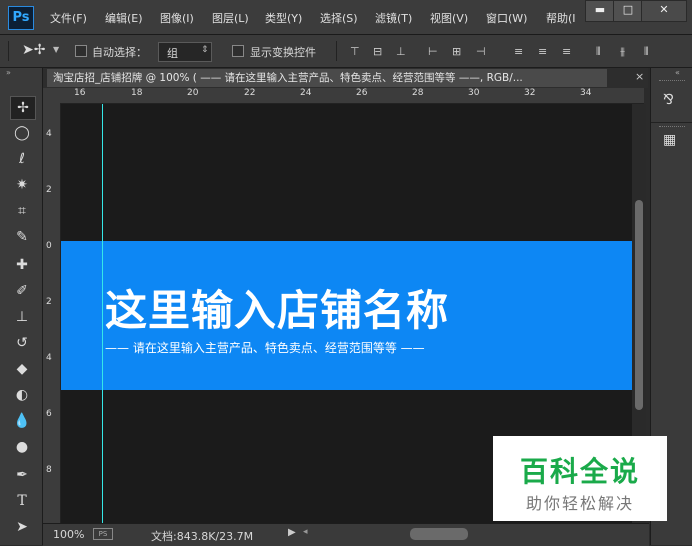 The height and width of the screenshot is (546, 692). Describe the element at coordinates (137, 93) in the screenshot. I see `ruler-label: 18` at that location.